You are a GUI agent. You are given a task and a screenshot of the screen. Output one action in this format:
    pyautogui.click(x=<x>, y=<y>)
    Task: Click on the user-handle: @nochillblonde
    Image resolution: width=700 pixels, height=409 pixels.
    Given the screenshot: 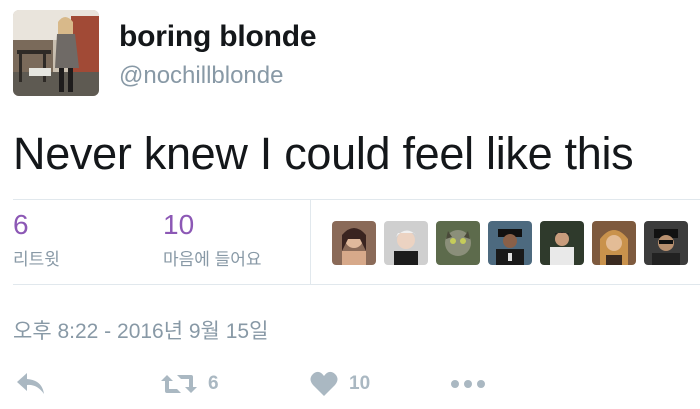 What is the action you would take?
    pyautogui.click(x=201, y=76)
    